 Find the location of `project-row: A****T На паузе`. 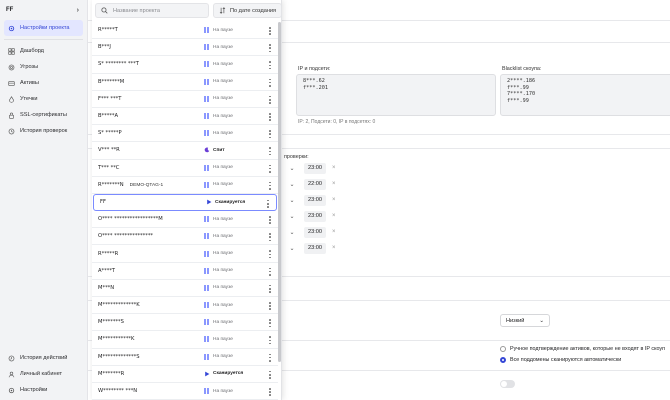

project-row: A****T На паузе is located at coordinates (185, 271).